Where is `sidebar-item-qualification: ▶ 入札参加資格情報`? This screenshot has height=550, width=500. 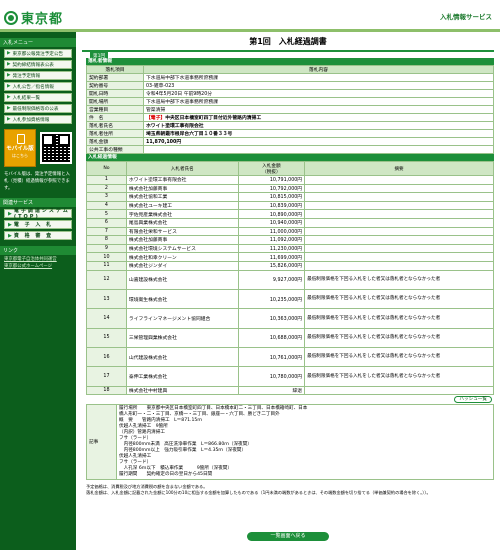
sidebar-item-qualification: ▶ 入札参加資格情報 is located at coordinates (38, 119).